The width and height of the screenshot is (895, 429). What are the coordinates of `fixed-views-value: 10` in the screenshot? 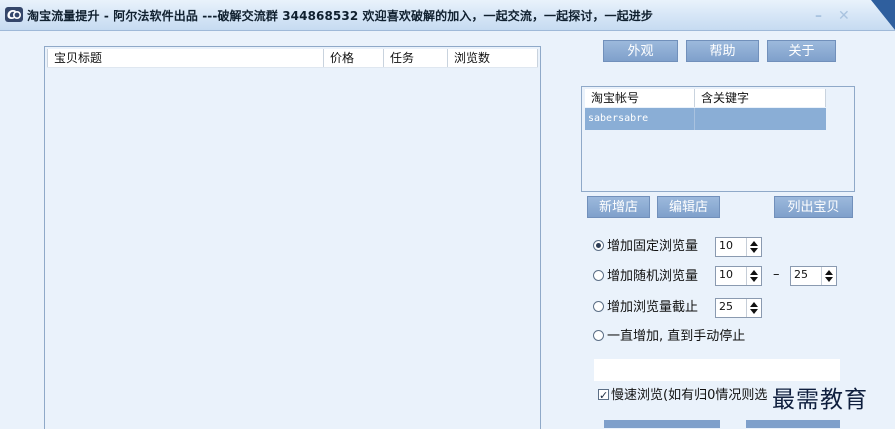 It's located at (726, 245).